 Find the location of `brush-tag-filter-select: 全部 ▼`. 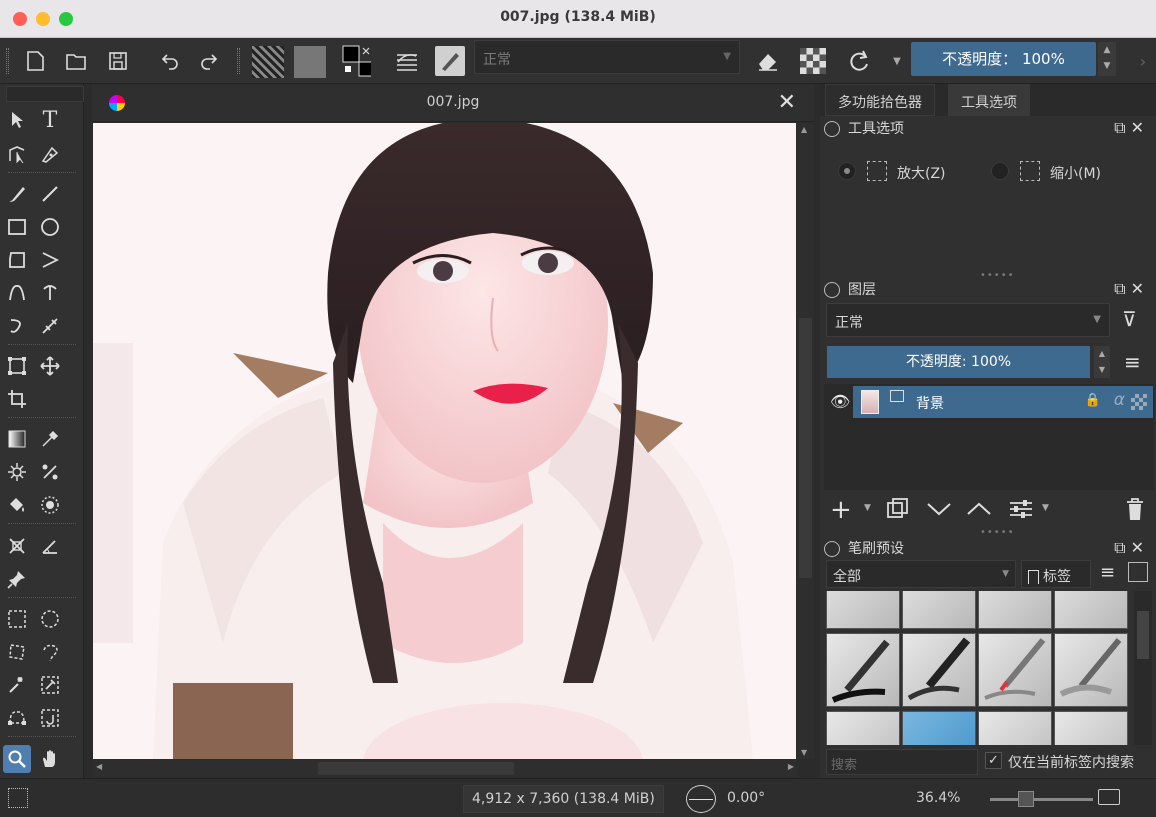

brush-tag-filter-select: 全部 ▼ is located at coordinates (921, 574).